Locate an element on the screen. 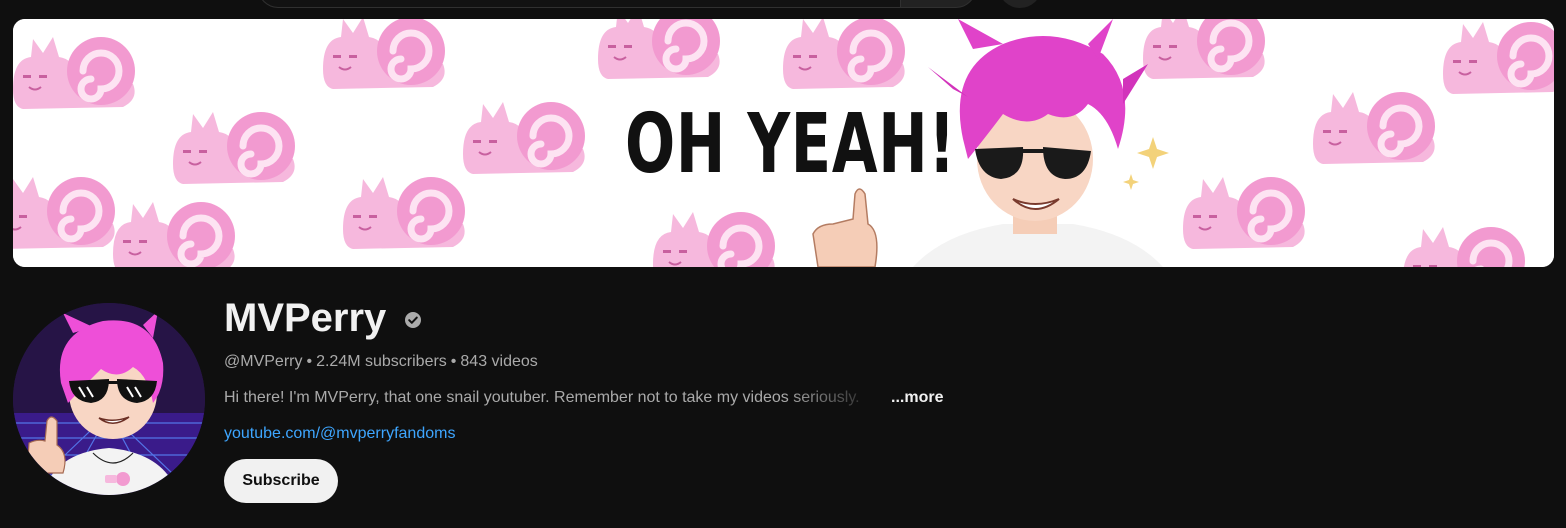  subscriber-count: 2.24M subscribers is located at coordinates (381, 361).